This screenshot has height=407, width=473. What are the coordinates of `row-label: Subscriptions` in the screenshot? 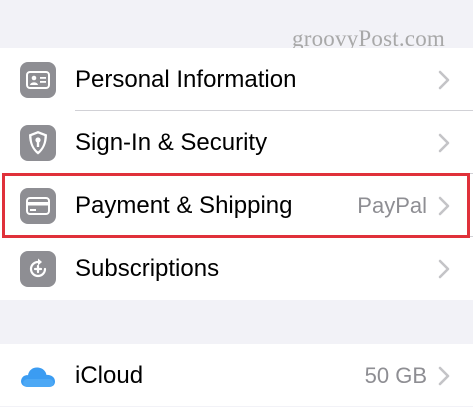 It's located at (147, 268).